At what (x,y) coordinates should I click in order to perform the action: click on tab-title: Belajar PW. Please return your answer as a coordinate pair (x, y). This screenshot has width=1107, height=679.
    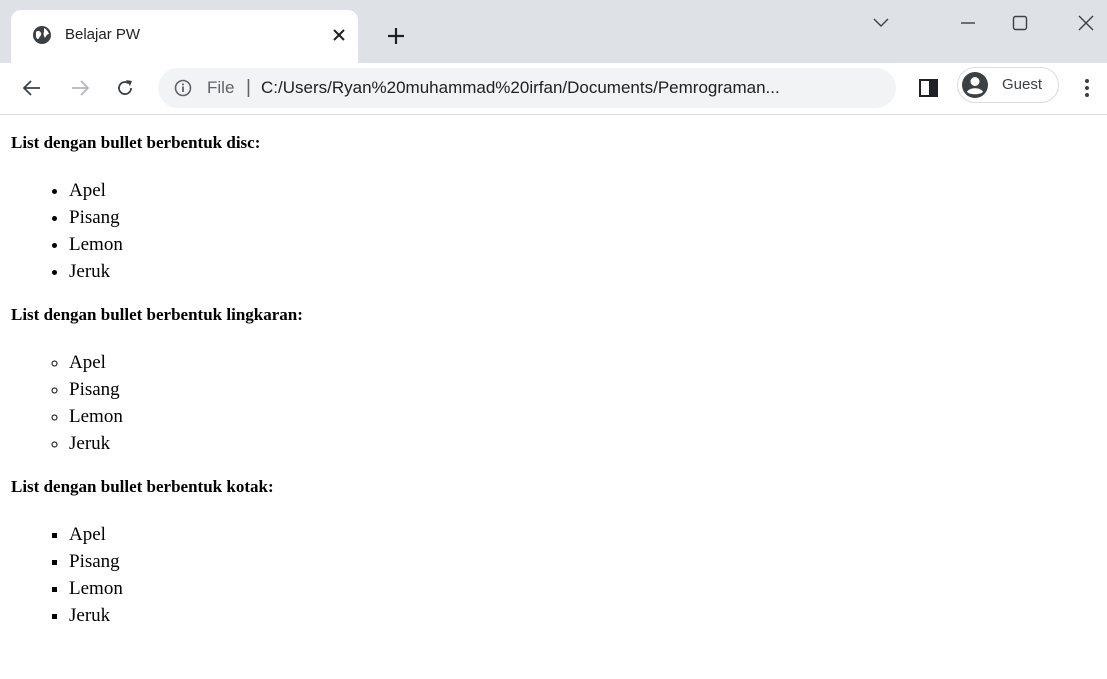
    Looking at the image, I should click on (103, 34).